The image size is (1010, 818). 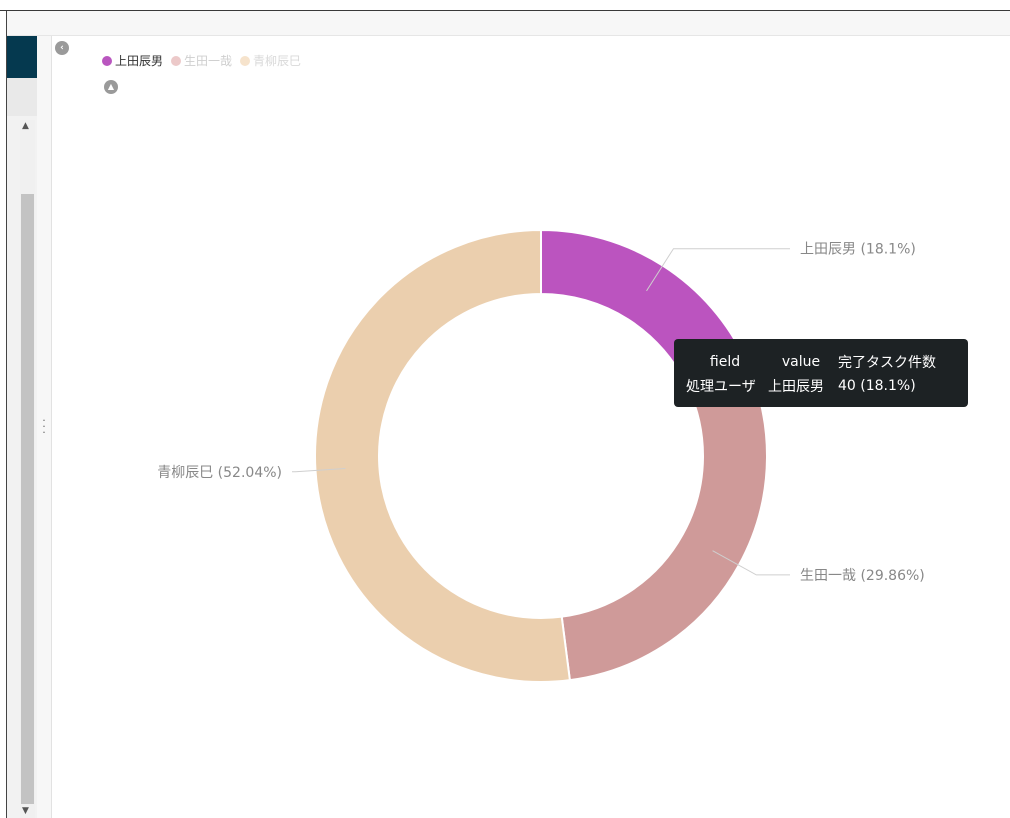 I want to click on data-label-1: 生田一哉 (29.86%), so click(x=862, y=576).